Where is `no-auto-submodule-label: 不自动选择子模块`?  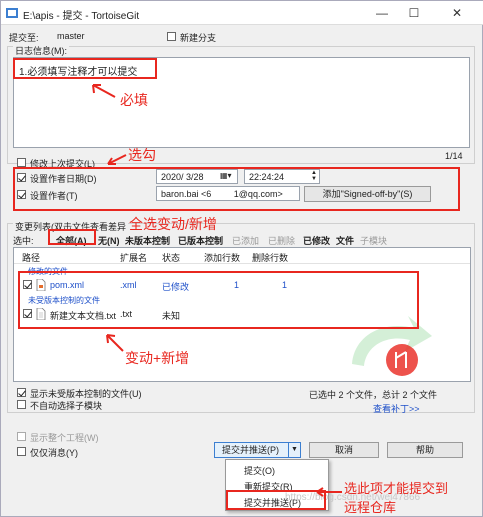
no-auto-submodule-label: 不自动选择子模块 is located at coordinates (66, 406).